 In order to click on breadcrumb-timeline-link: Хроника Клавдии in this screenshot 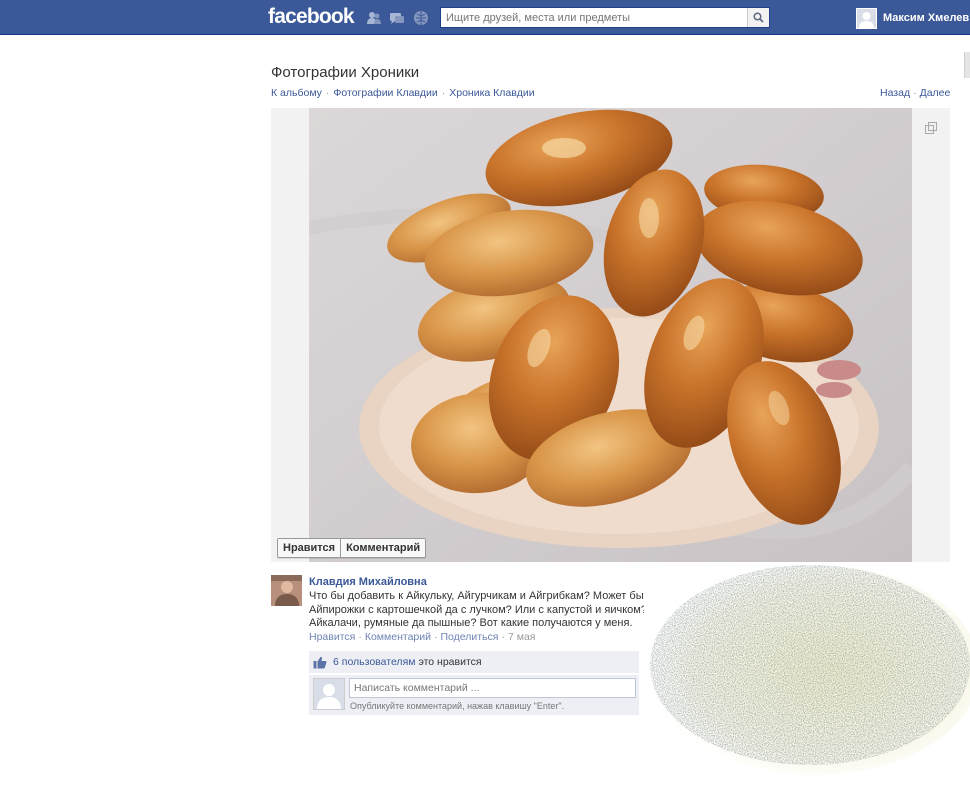, I will do `click(491, 93)`.